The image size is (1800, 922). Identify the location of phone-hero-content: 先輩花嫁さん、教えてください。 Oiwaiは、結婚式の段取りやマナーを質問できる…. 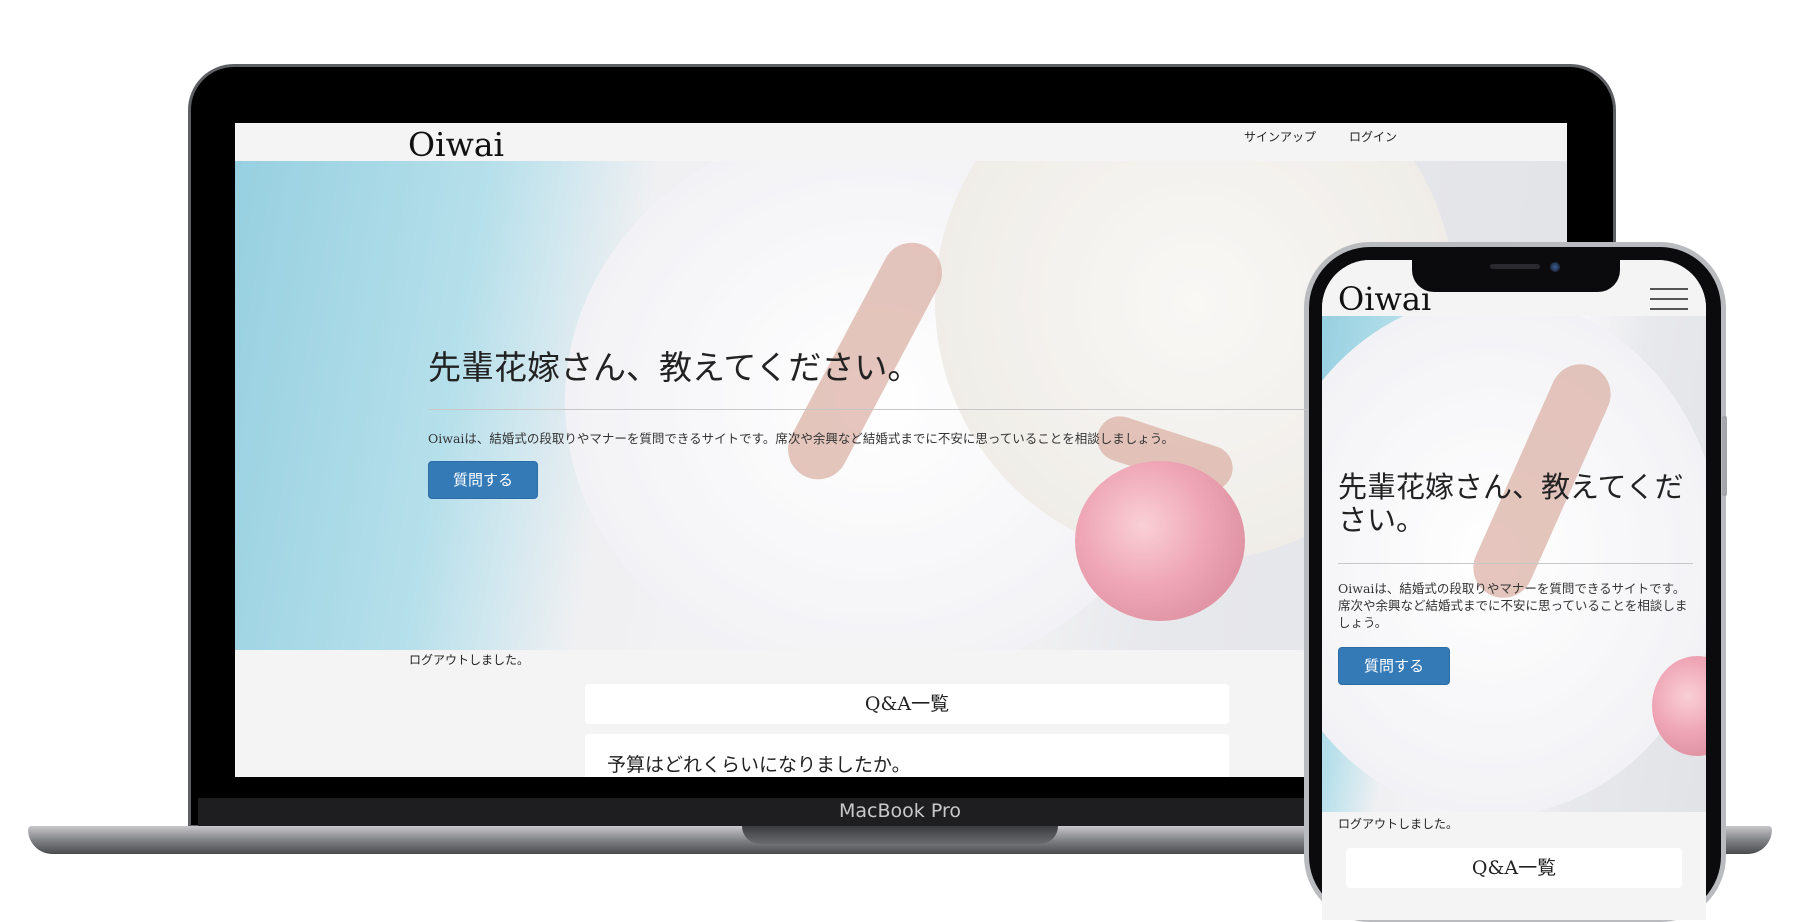
(1515, 578).